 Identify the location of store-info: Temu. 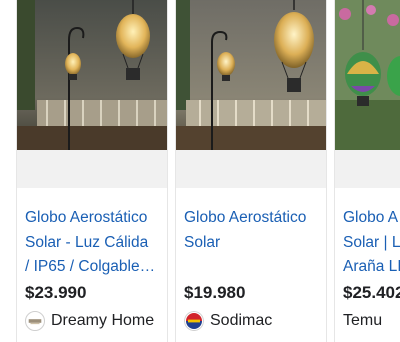
(362, 321).